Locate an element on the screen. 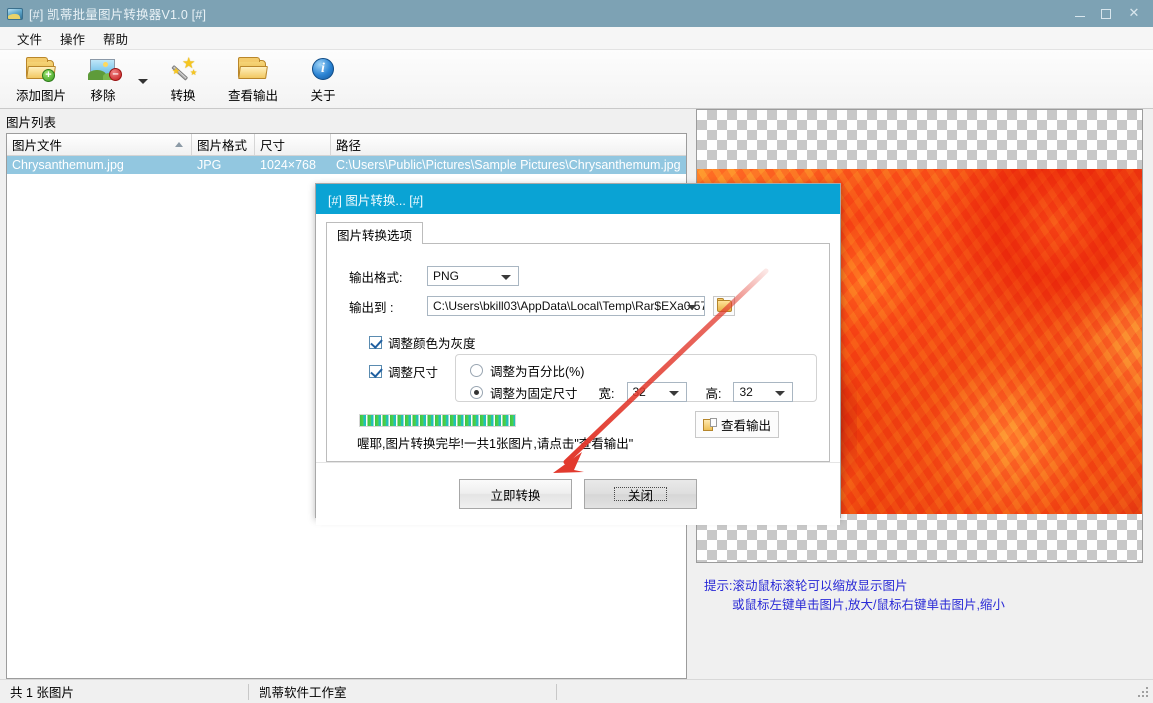  window-title: [#] 凯蒂批量图片转换器V1.0 [#] is located at coordinates (118, 15).